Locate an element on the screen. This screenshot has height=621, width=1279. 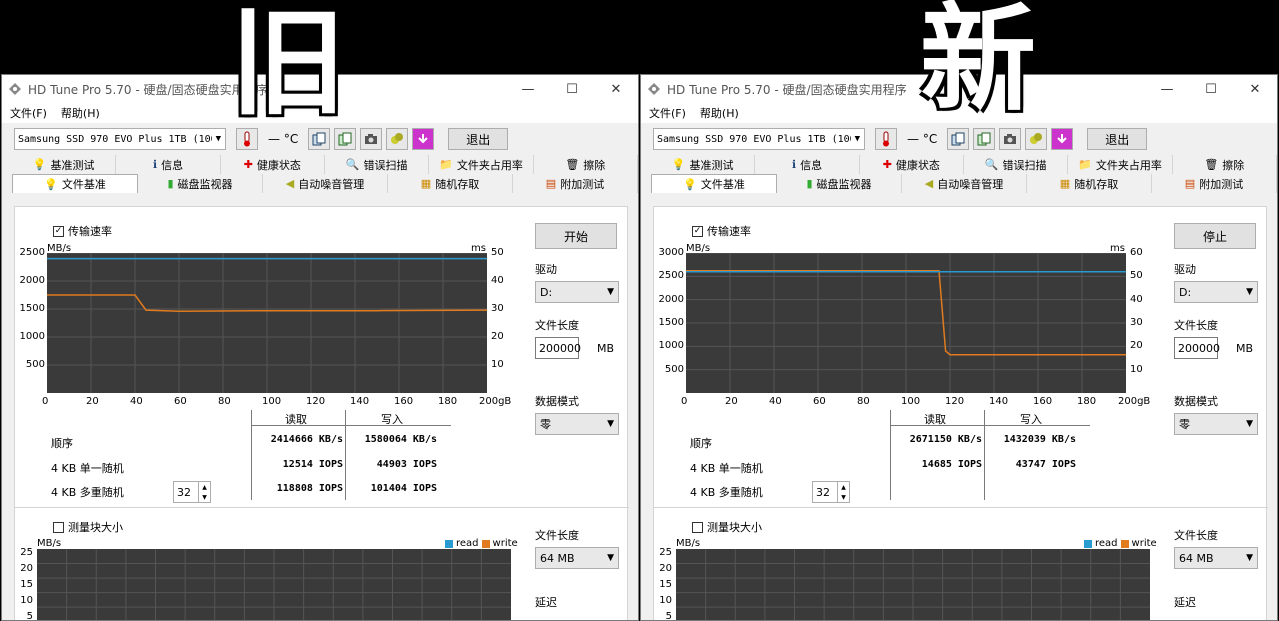
data-mode-label: 数据模式 is located at coordinates (1196, 401).